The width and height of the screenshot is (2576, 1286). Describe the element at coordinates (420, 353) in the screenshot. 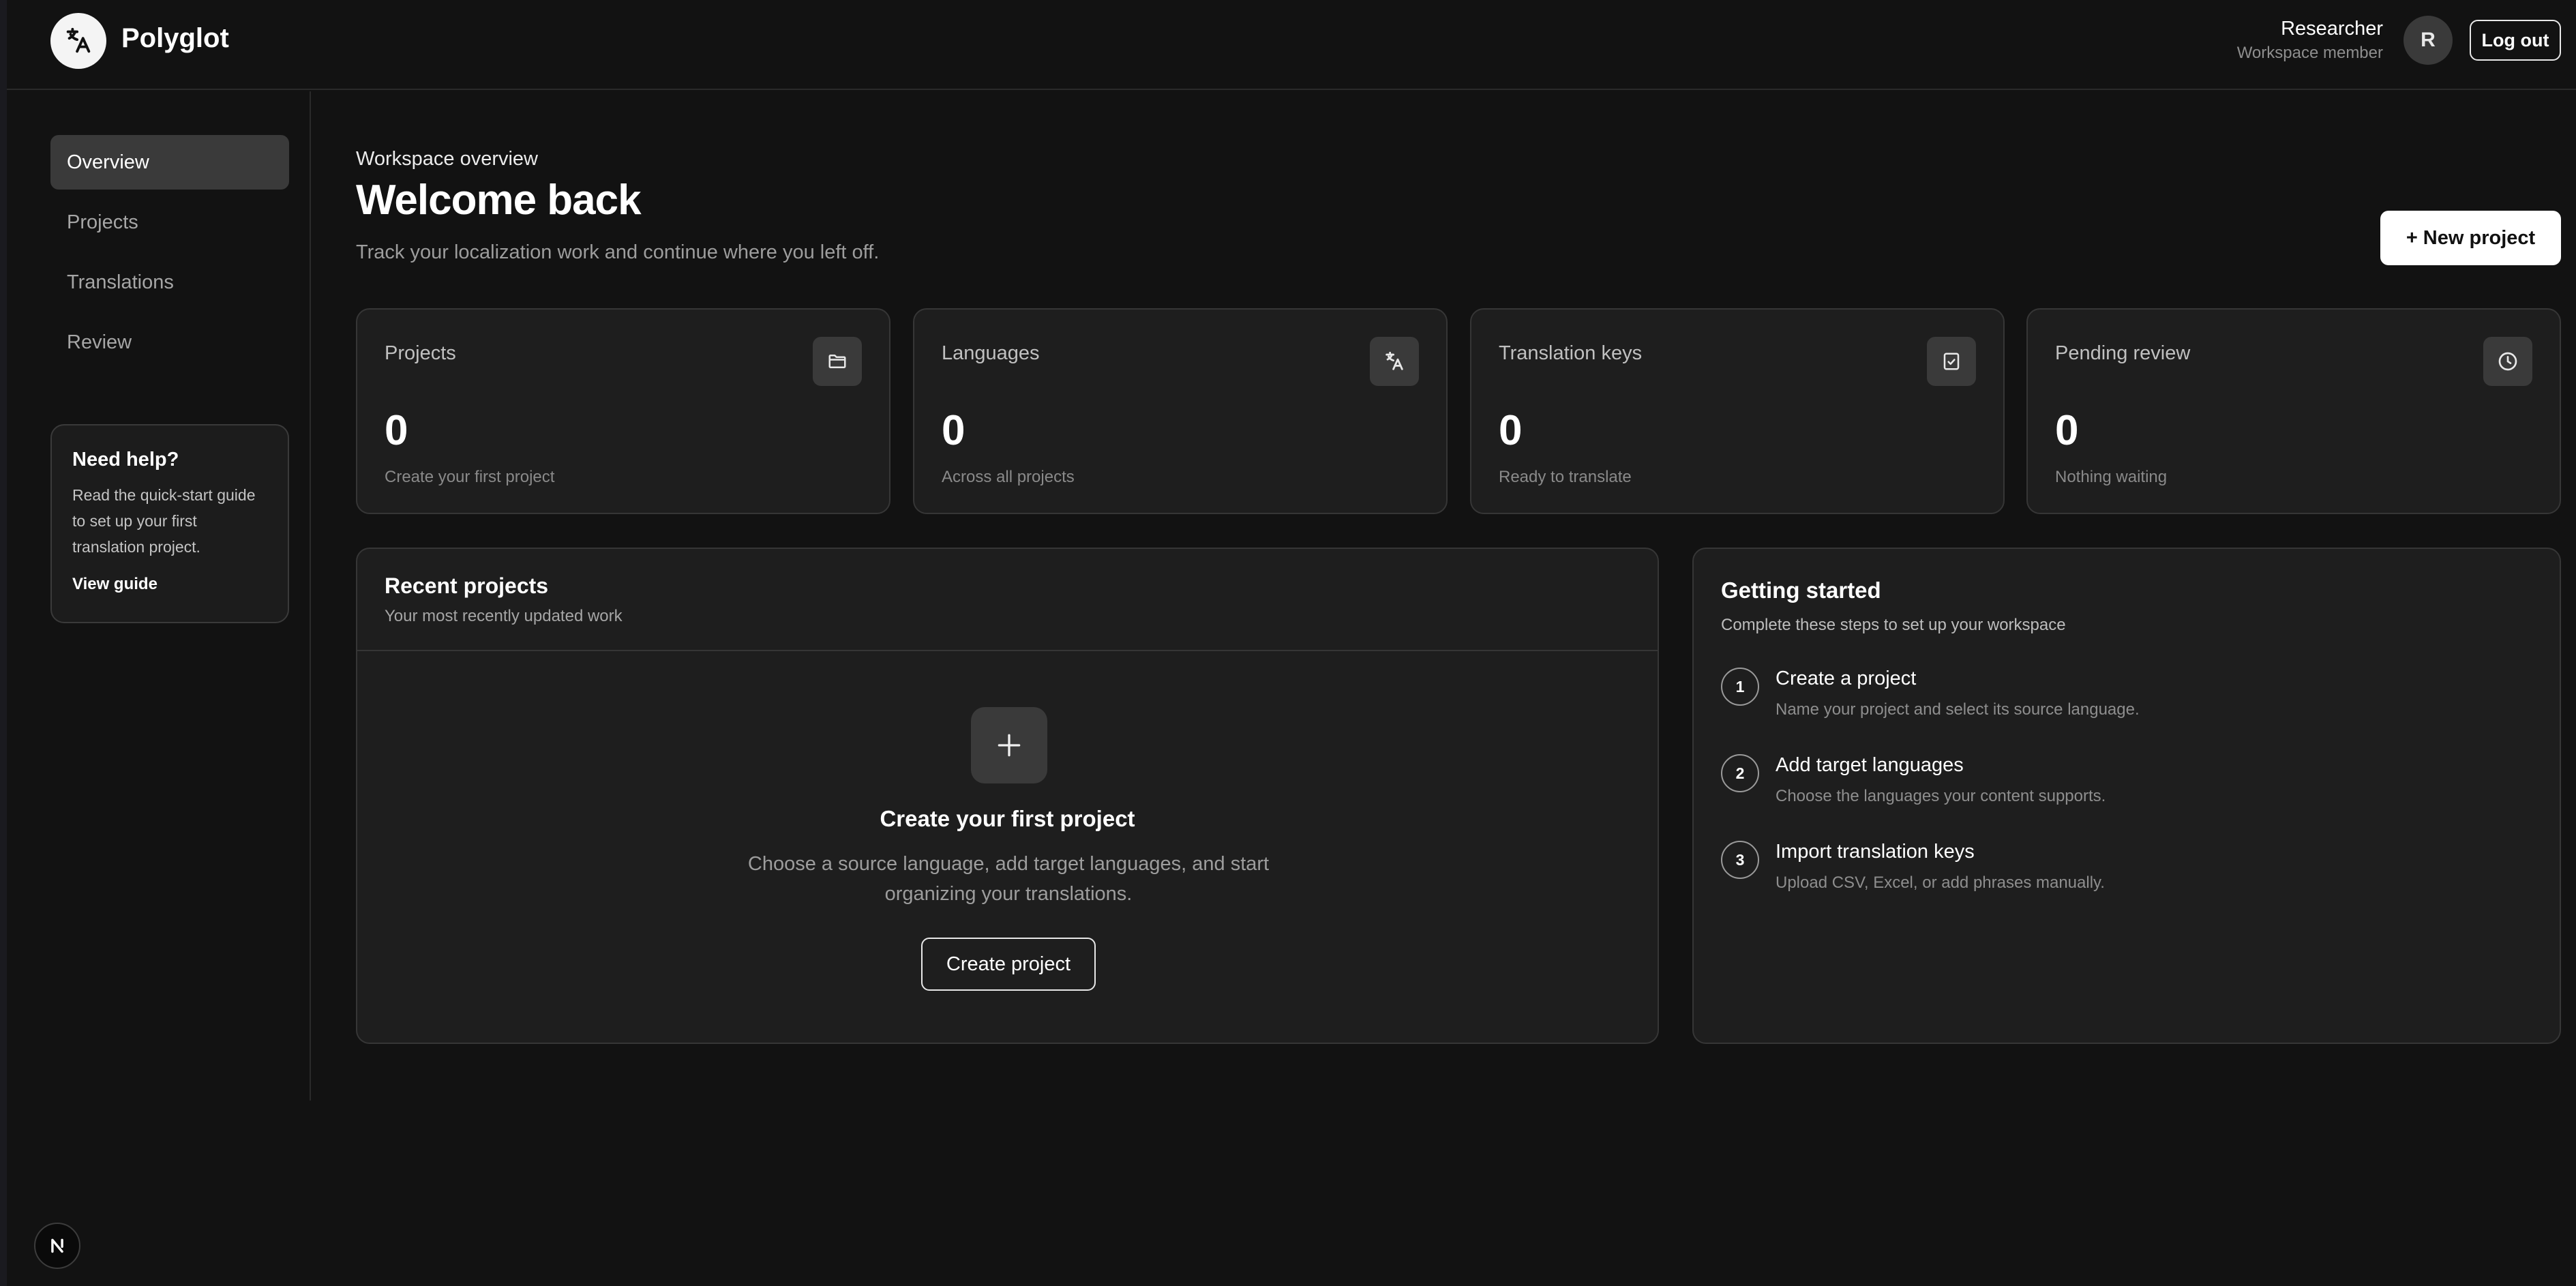

I see `stat-label: Projects` at that location.